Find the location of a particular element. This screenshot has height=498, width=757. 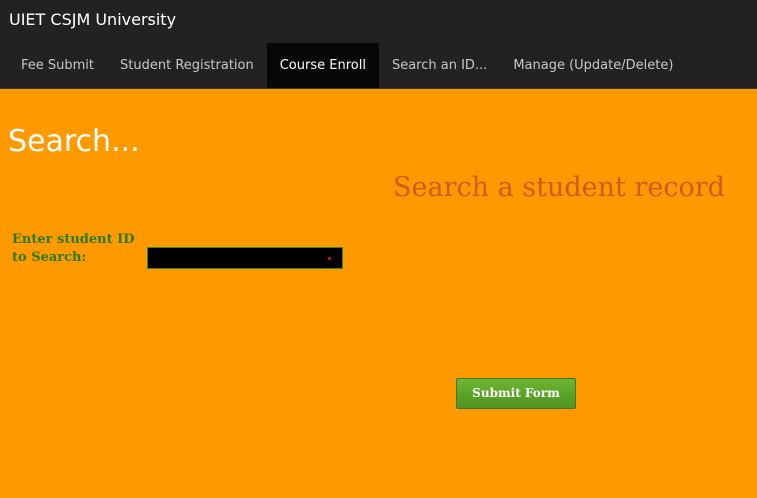

required-marker-icon is located at coordinates (329, 258).